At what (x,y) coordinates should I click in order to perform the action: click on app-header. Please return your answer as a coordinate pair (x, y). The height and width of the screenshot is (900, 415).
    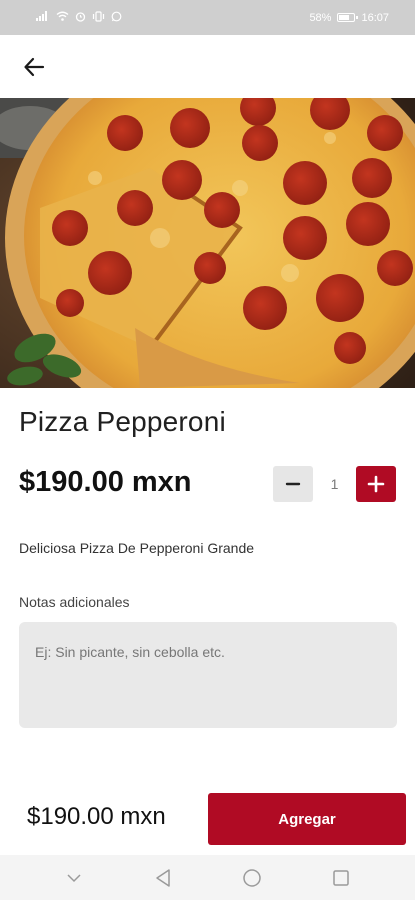
    Looking at the image, I should click on (207, 66).